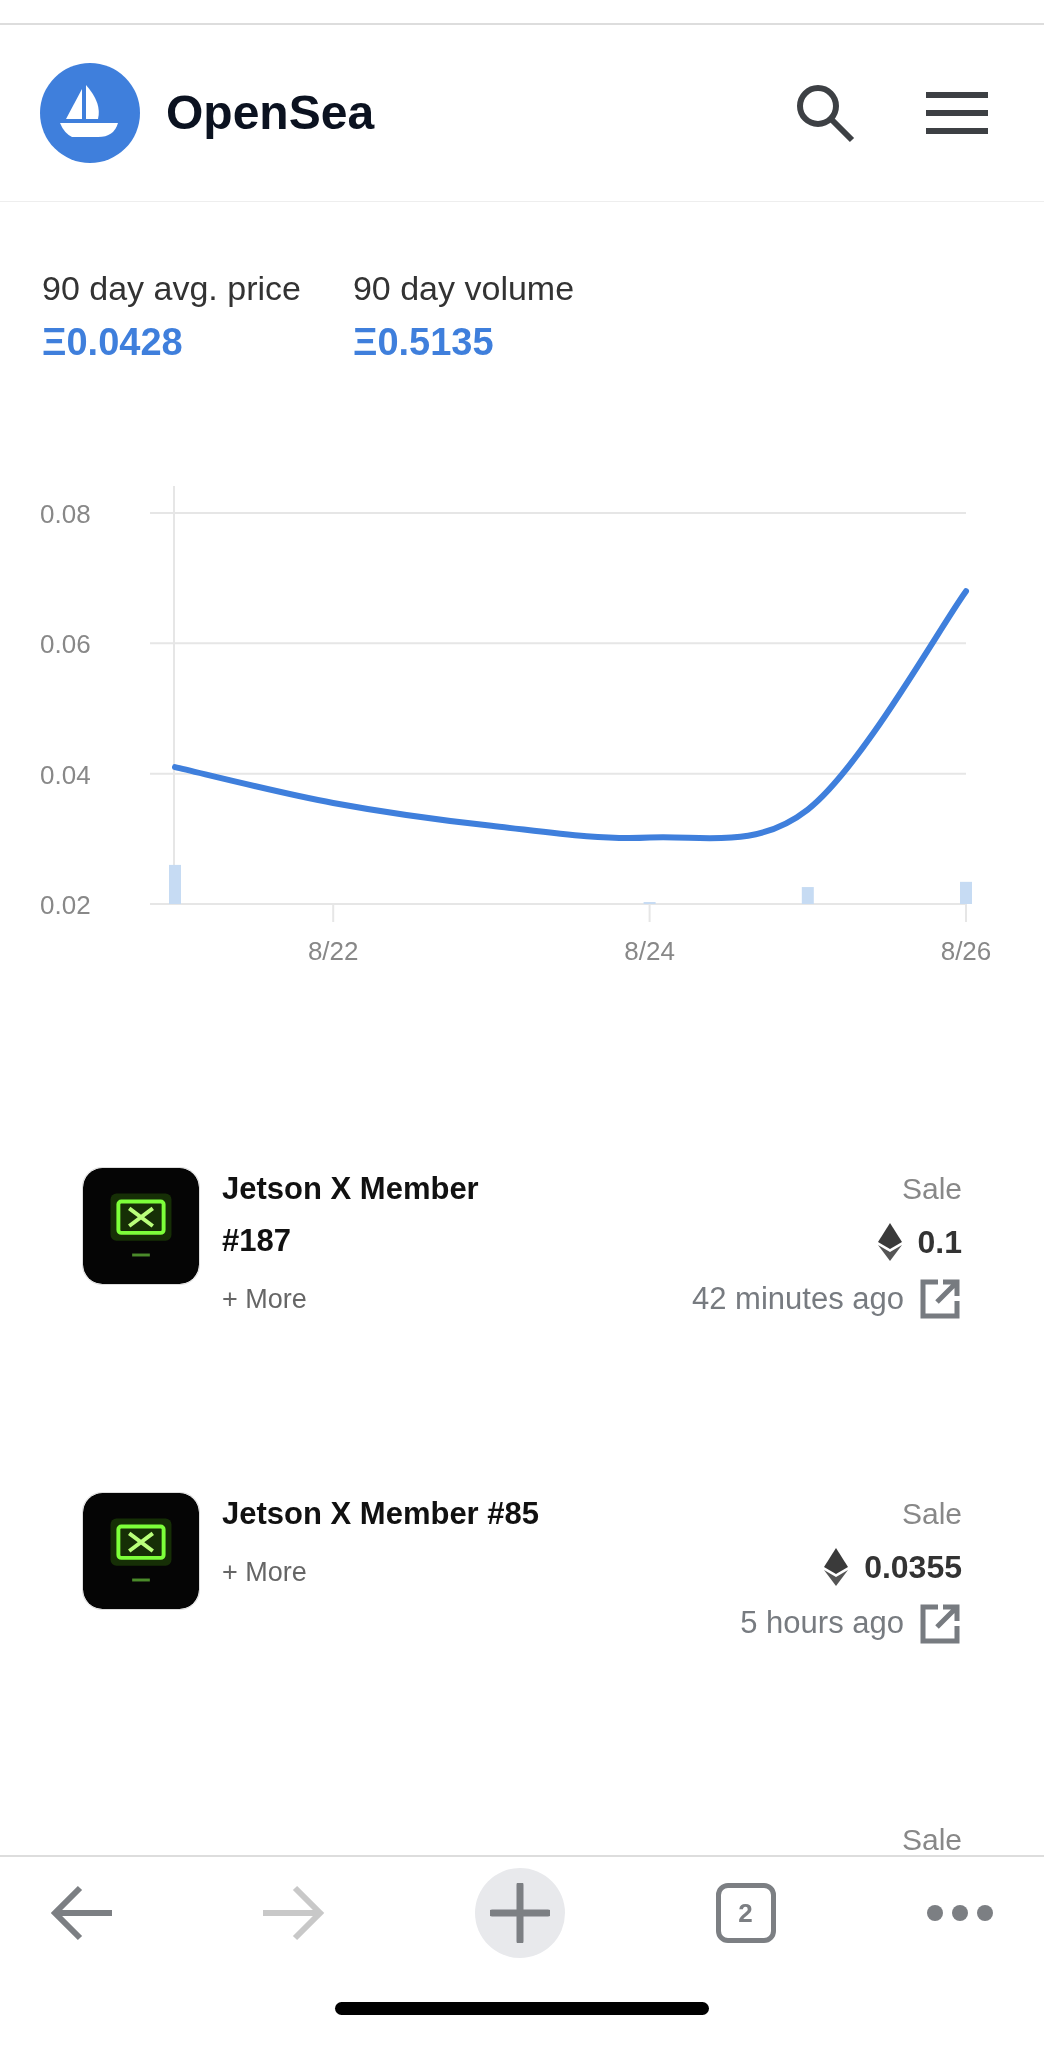 The height and width of the screenshot is (2048, 1044). Describe the element at coordinates (81, 1913) in the screenshot. I see `back-arrow-icon` at that location.